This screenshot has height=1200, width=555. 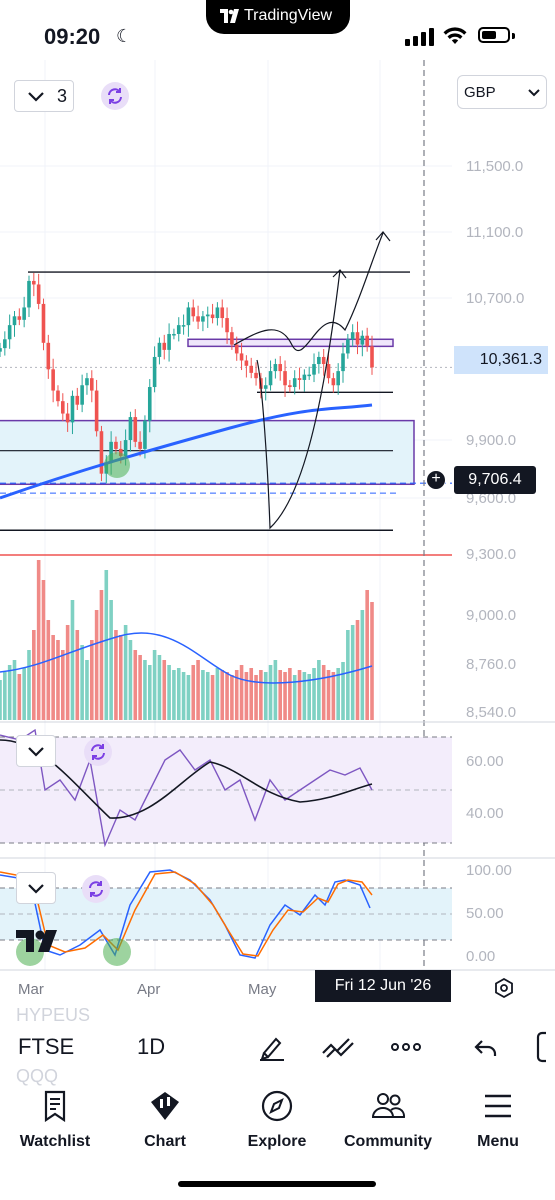 What do you see at coordinates (501, 360) in the screenshot?
I see `last-price-label: 10,361.3` at bounding box center [501, 360].